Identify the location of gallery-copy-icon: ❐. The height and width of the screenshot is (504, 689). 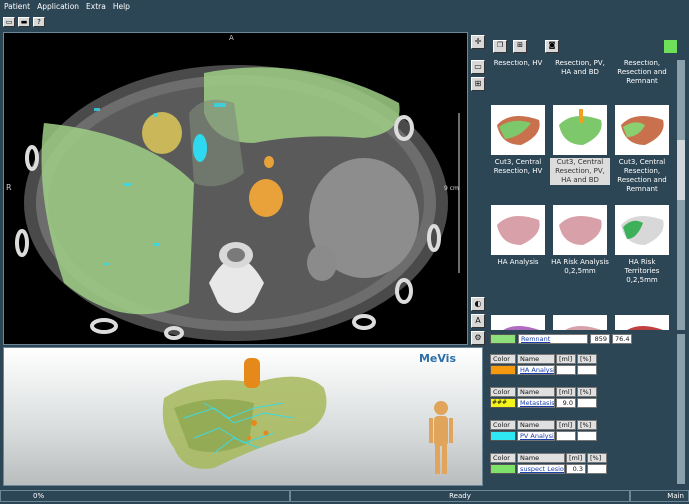
(500, 46).